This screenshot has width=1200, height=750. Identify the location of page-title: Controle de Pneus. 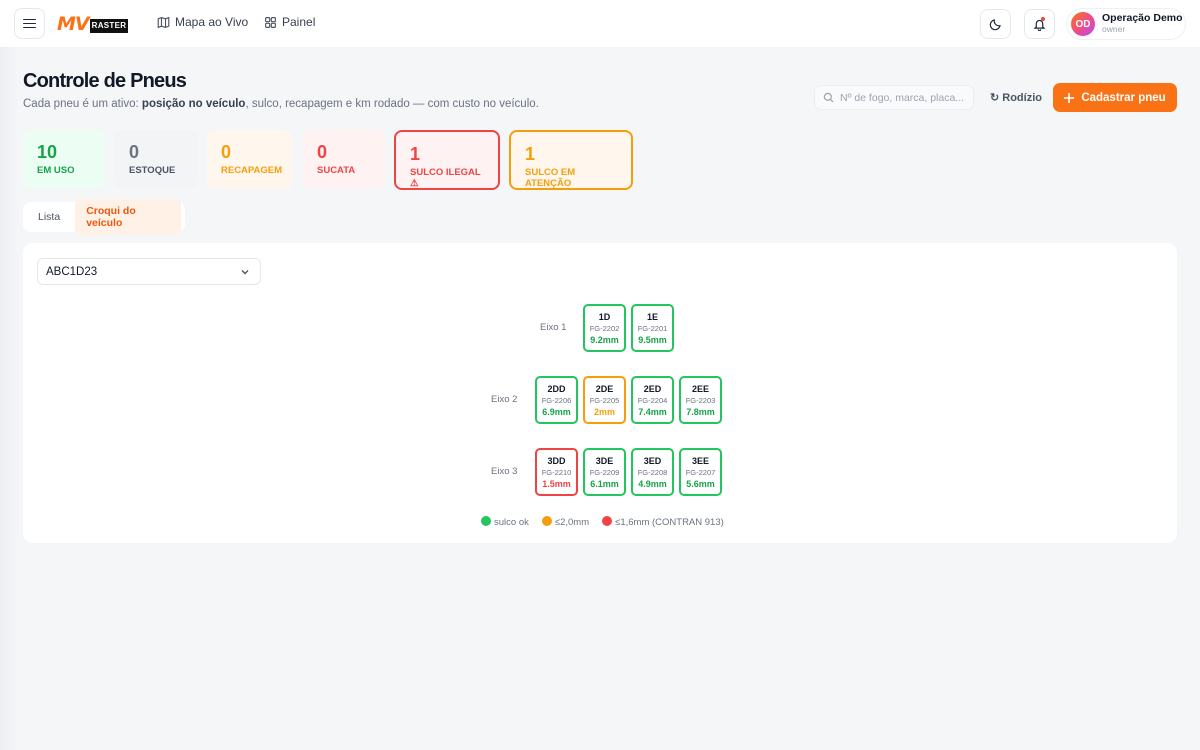
(105, 81).